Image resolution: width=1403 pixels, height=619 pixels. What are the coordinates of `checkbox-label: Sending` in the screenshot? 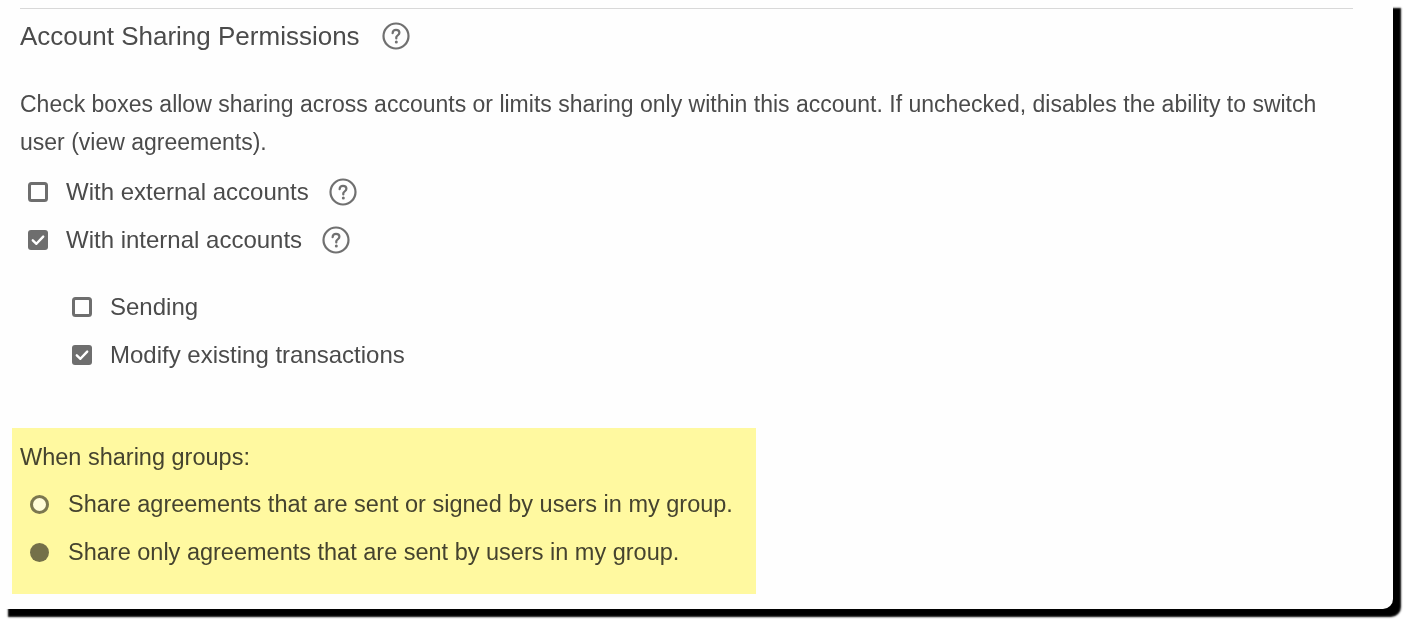 It's located at (154, 307).